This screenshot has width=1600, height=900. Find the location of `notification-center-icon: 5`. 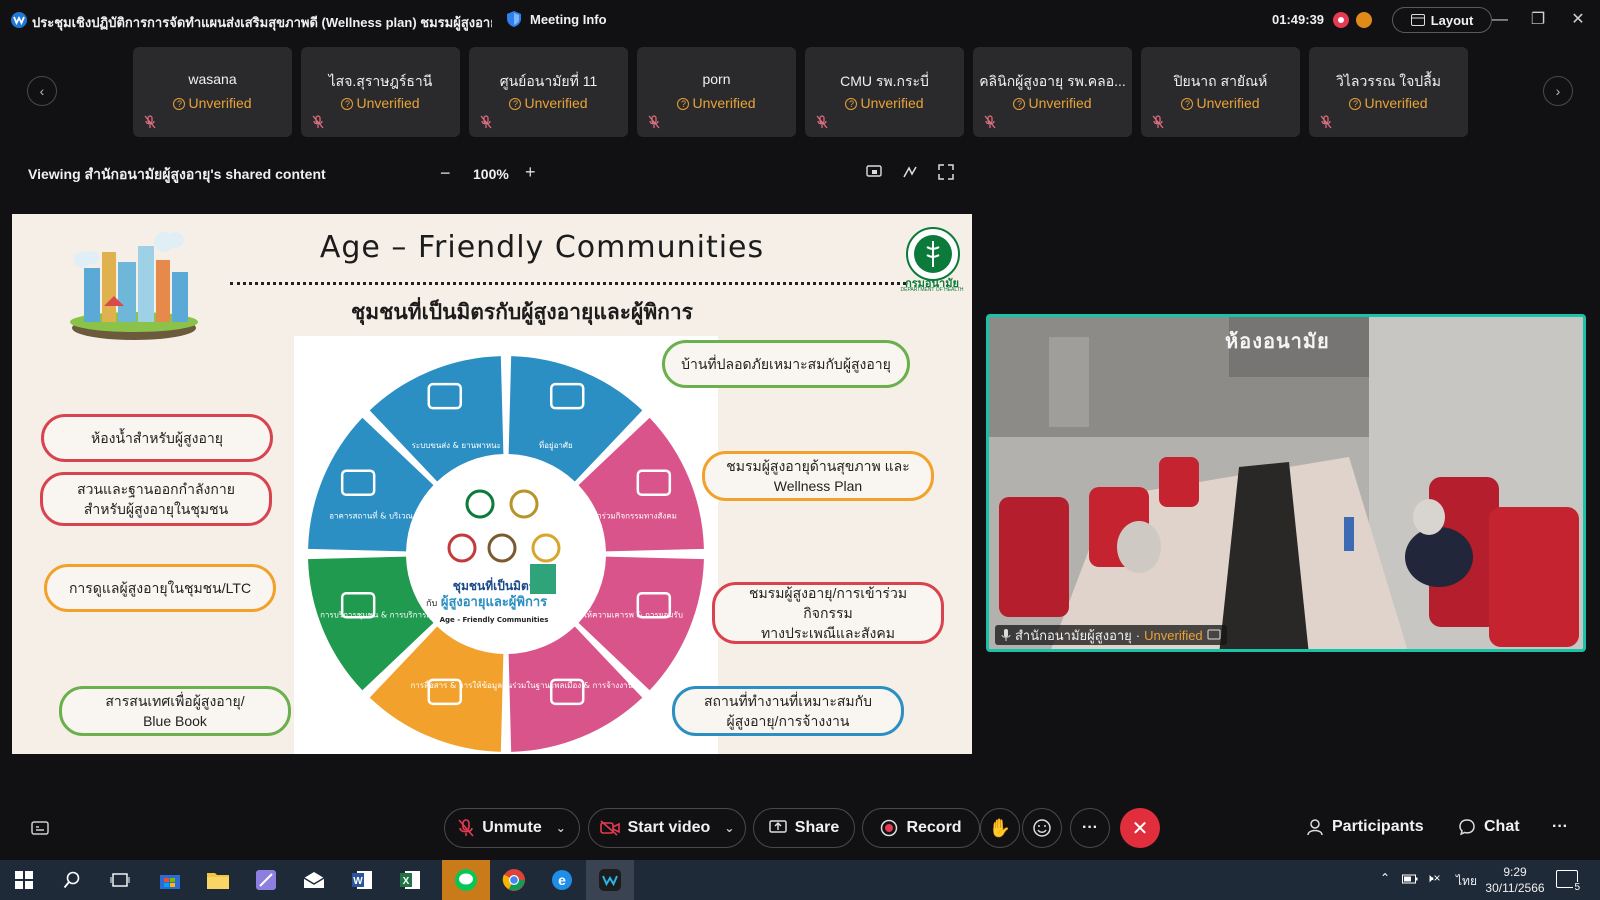

notification-center-icon: 5 is located at coordinates (1568, 881).